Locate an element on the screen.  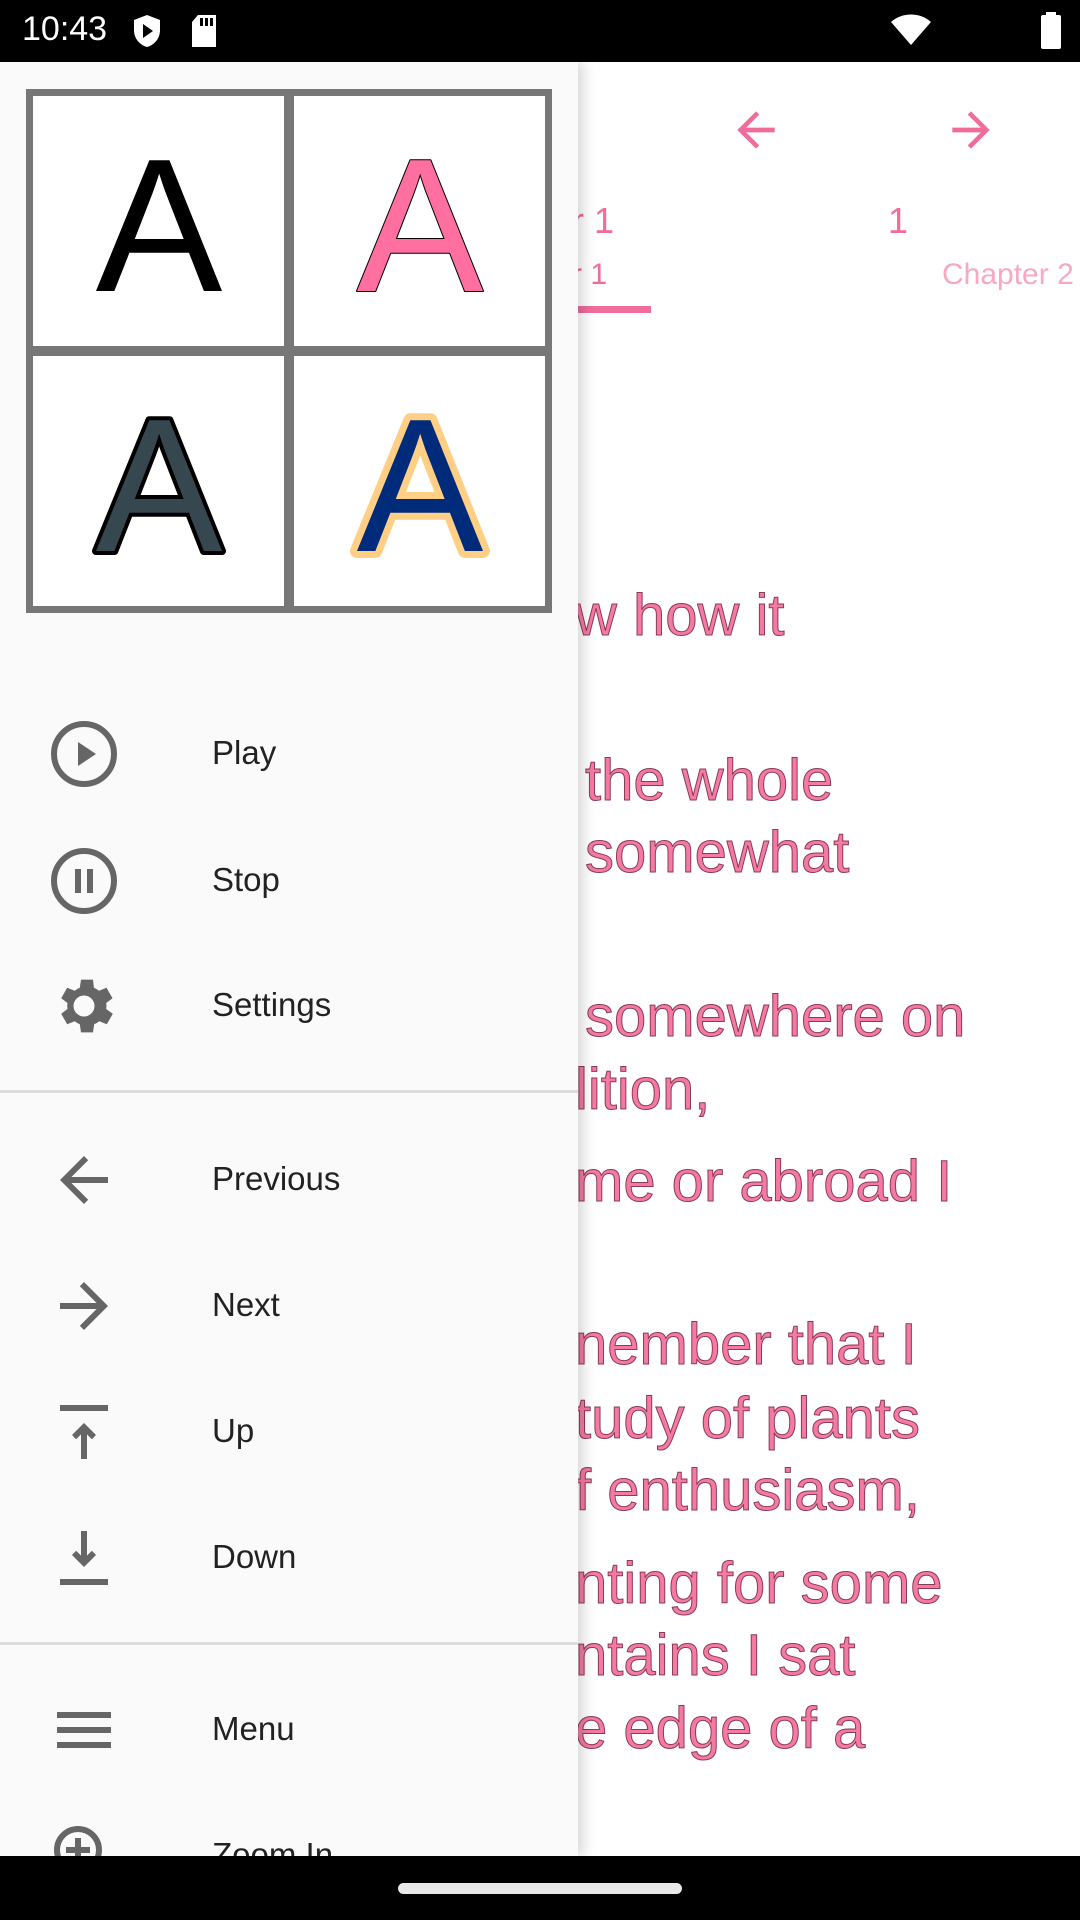
tab-indicator is located at coordinates (614, 309).